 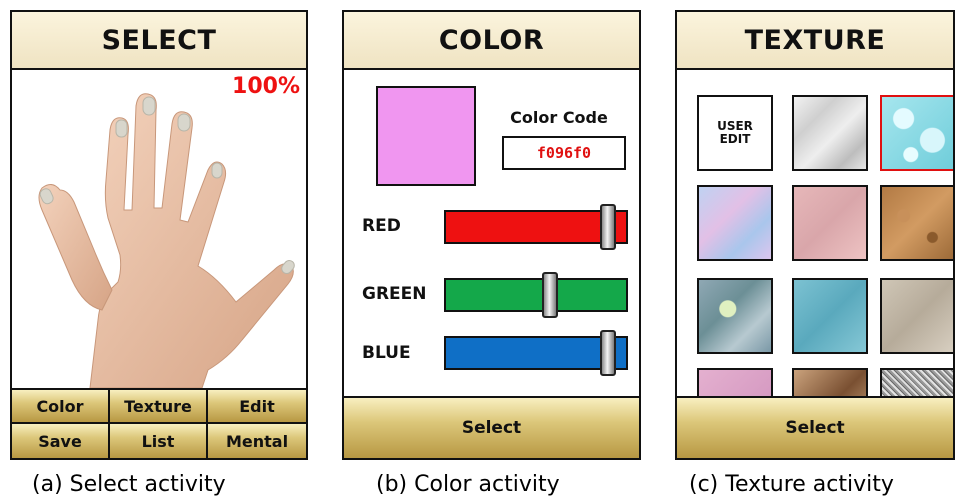 What do you see at coordinates (159, 441) in the screenshot?
I see `list-button: List` at bounding box center [159, 441].